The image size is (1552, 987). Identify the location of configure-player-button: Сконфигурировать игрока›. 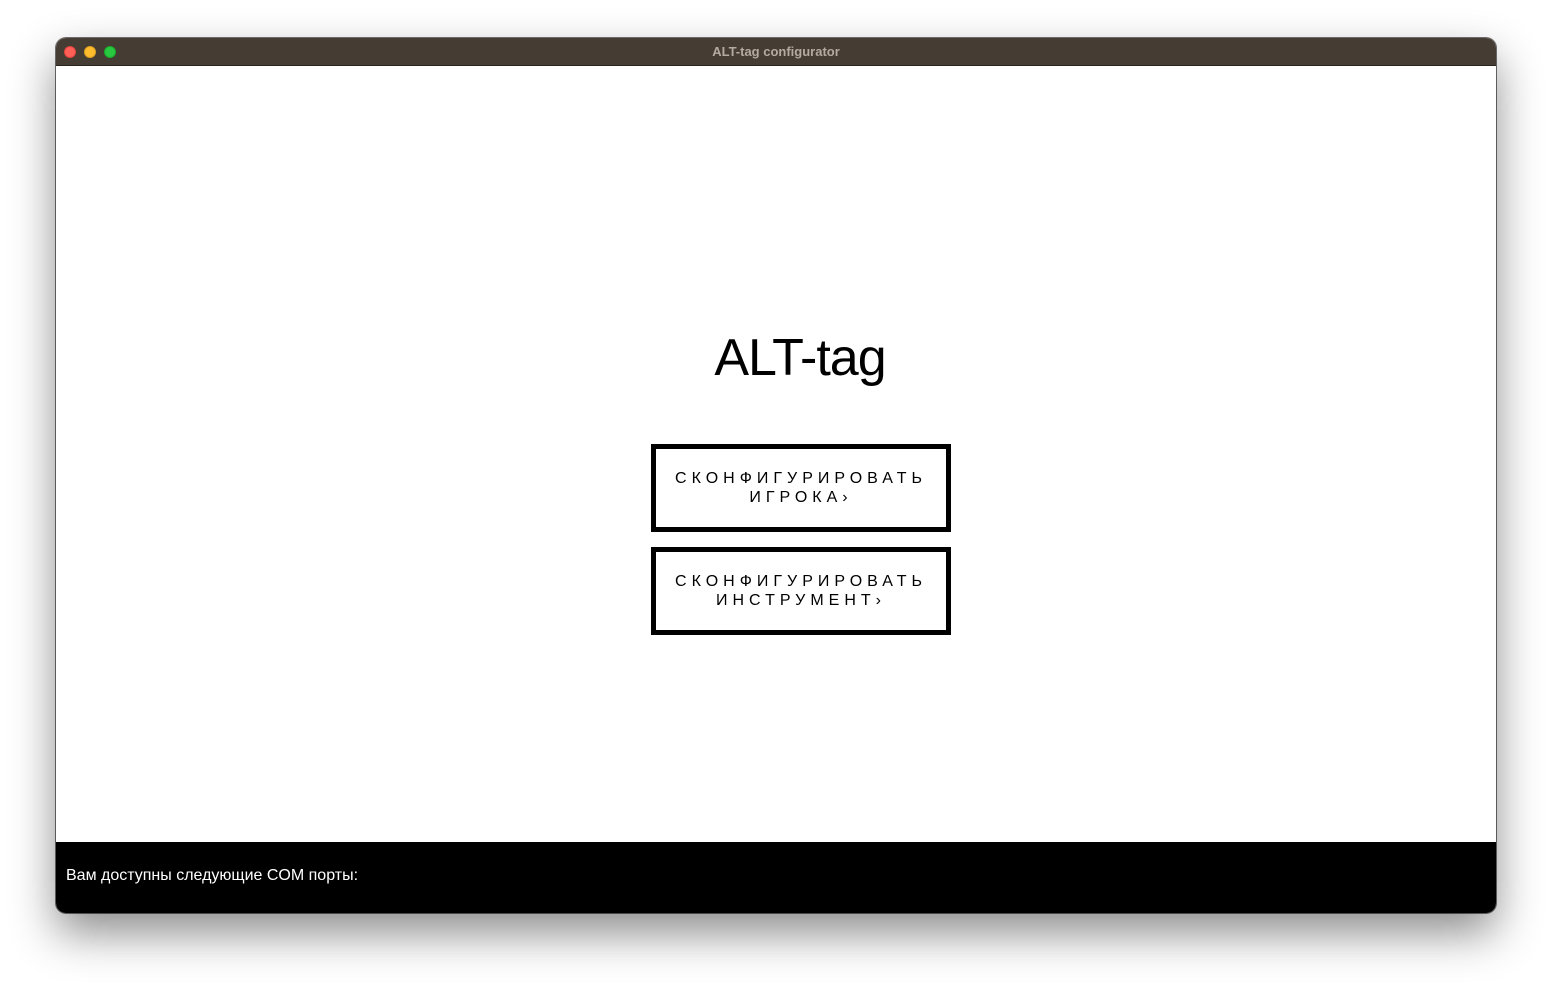
(801, 488).